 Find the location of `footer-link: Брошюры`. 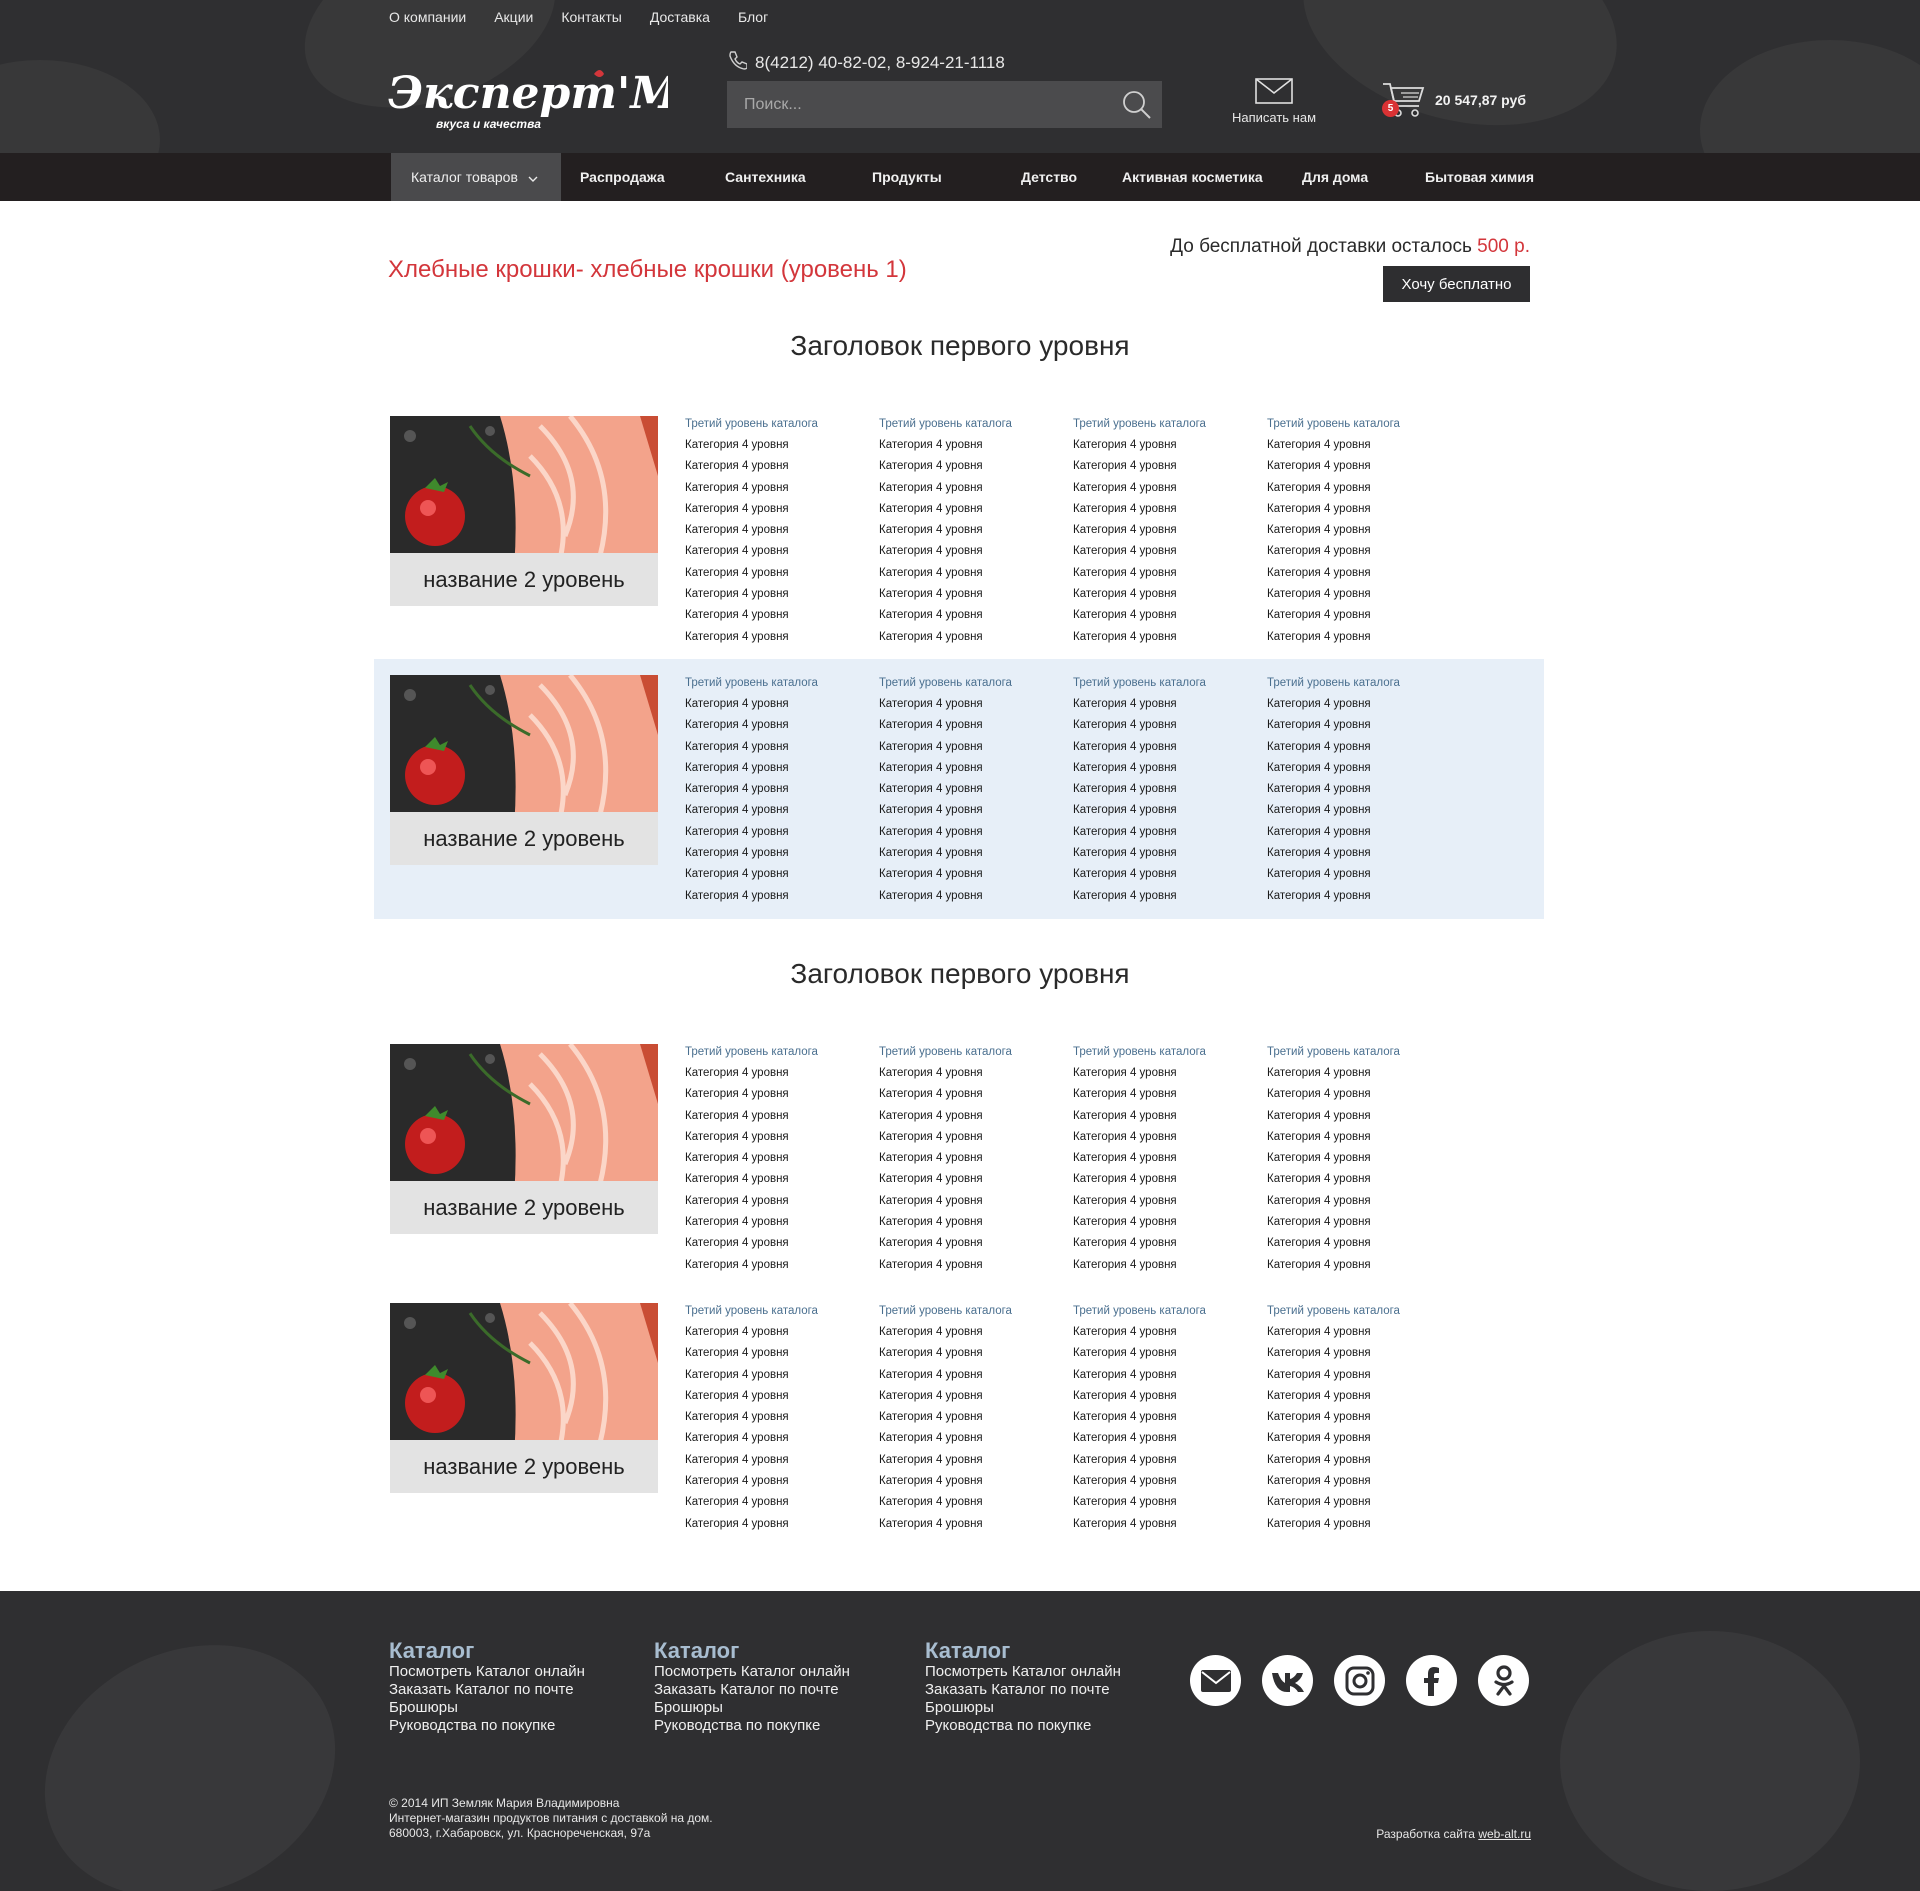

footer-link: Брошюры is located at coordinates (1023, 1708).